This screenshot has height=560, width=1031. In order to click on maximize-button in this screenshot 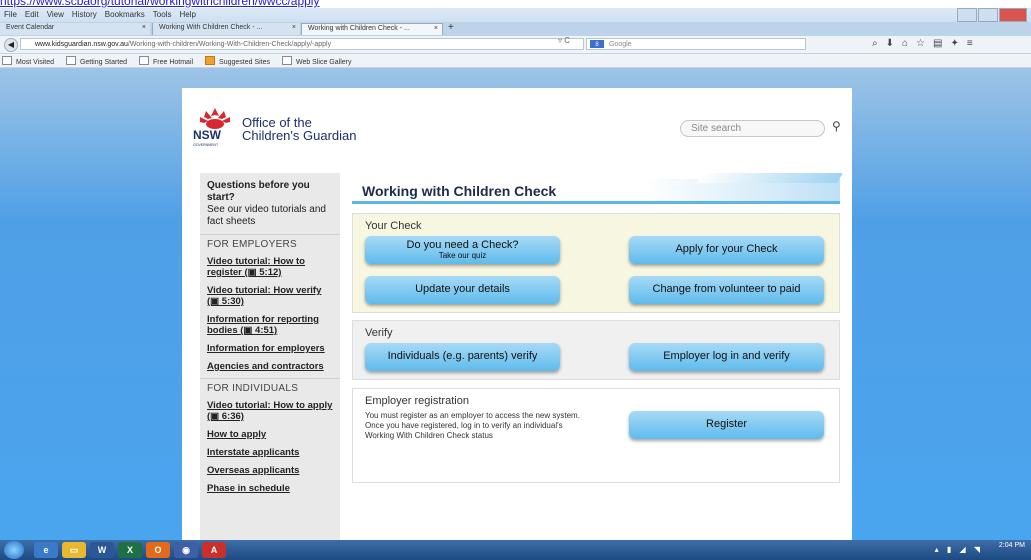, I will do `click(988, 15)`.